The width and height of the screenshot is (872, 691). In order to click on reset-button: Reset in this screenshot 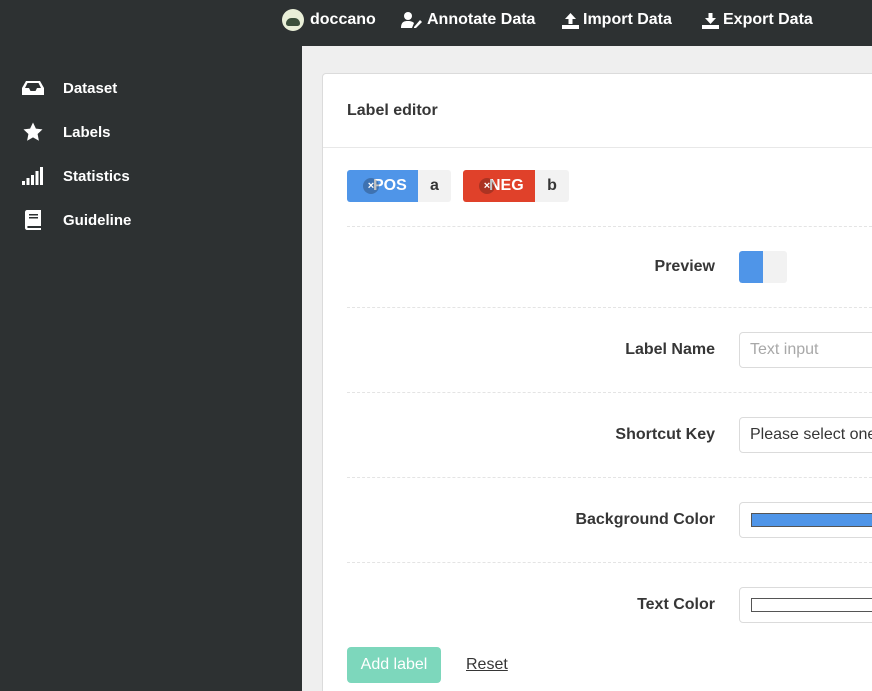, I will do `click(487, 665)`.